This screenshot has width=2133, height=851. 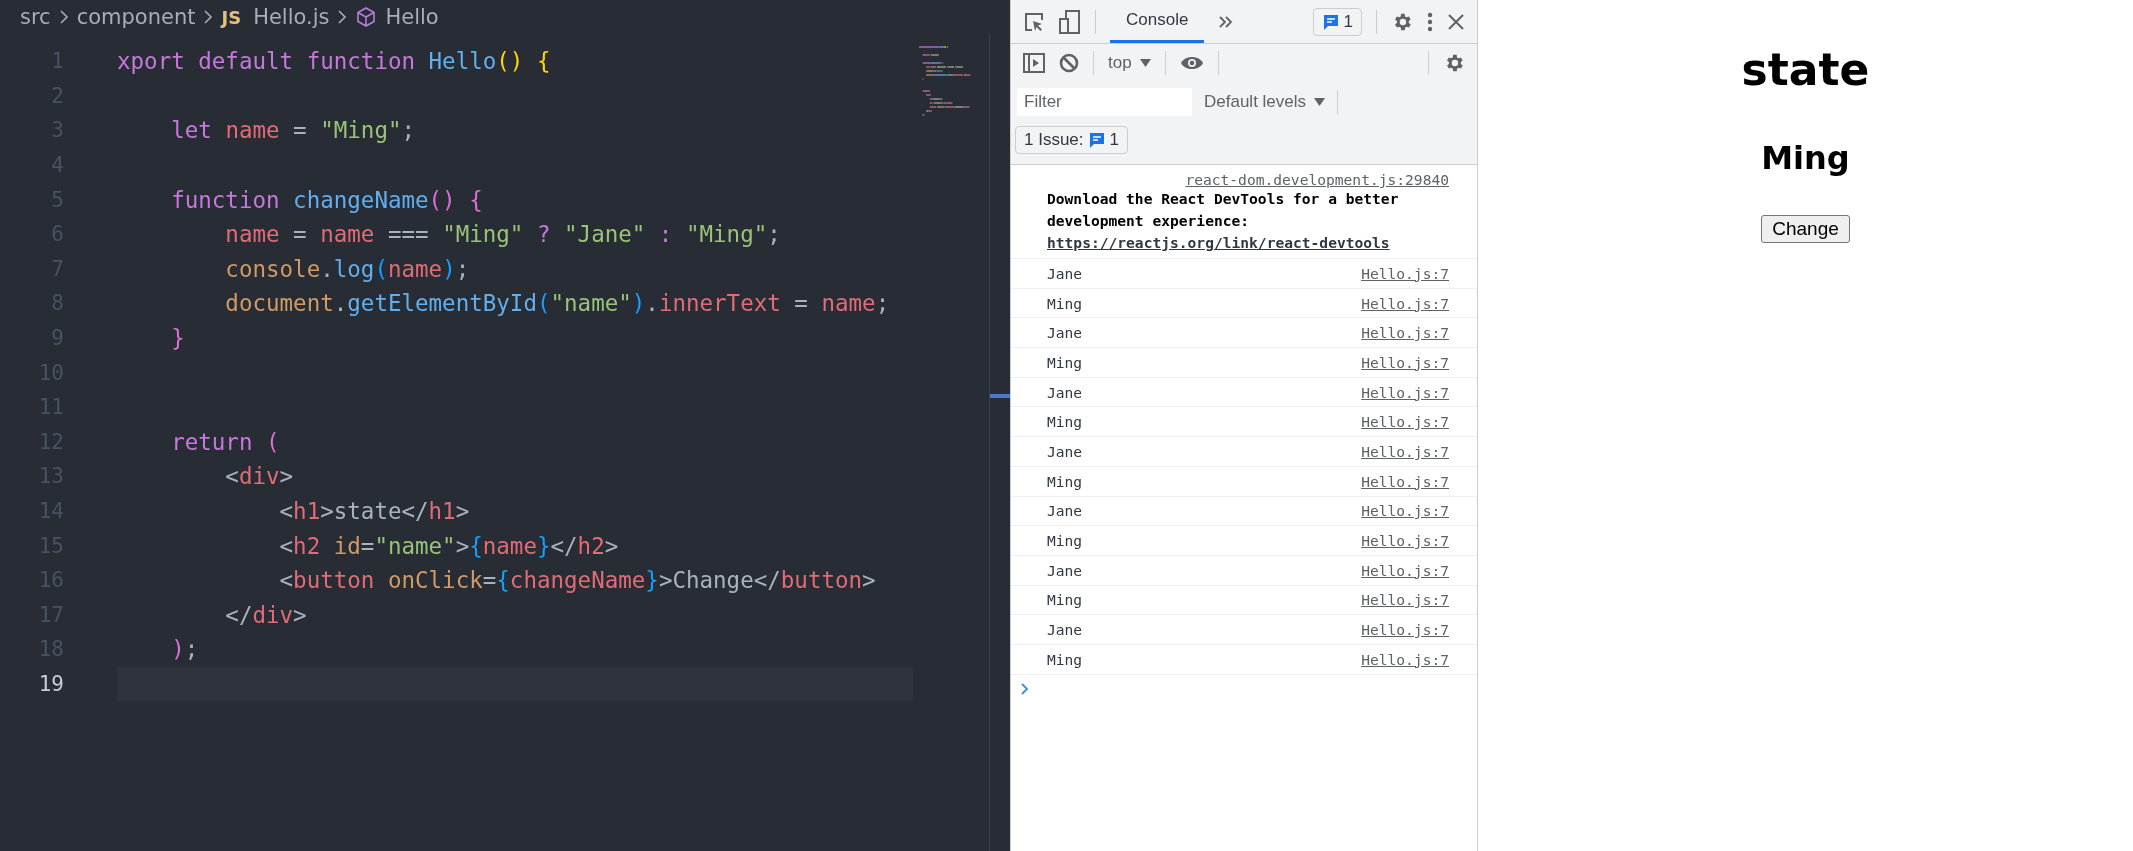 What do you see at coordinates (1805, 229) in the screenshot?
I see `change-button: Change` at bounding box center [1805, 229].